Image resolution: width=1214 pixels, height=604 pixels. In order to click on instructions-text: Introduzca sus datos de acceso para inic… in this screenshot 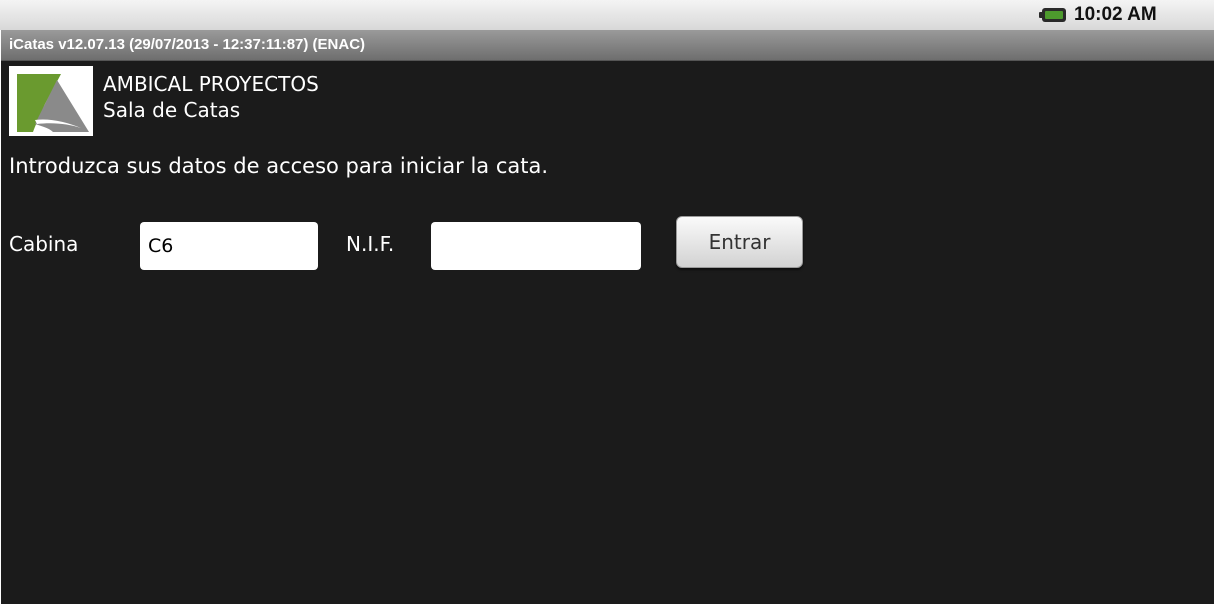, I will do `click(279, 166)`.